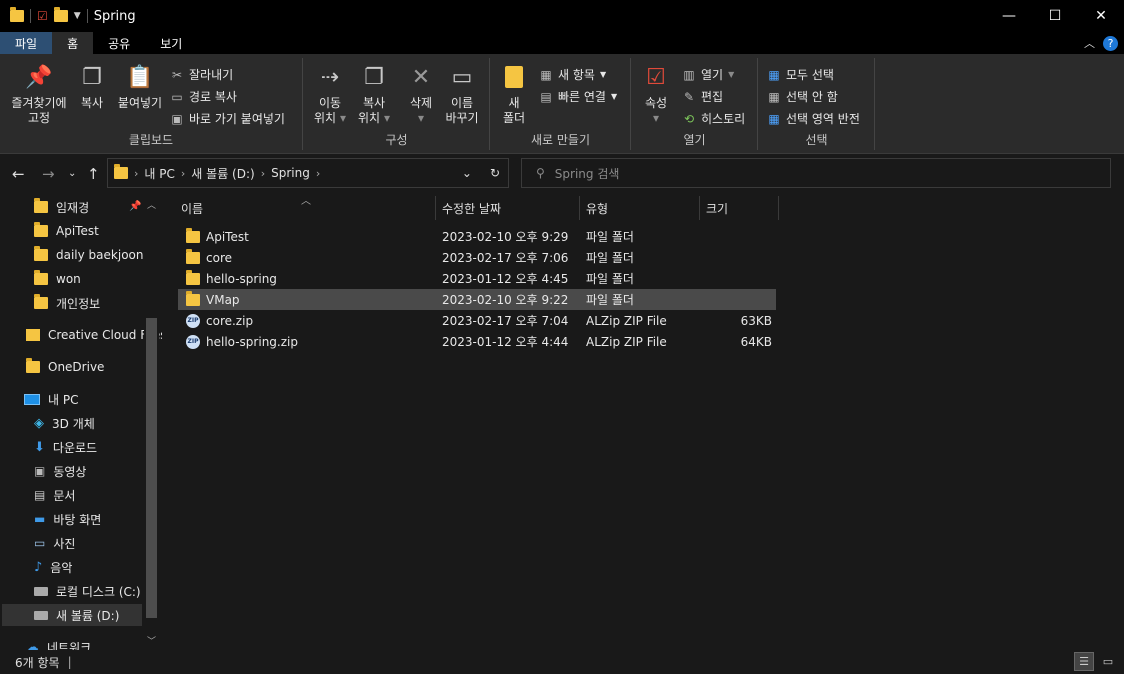 The width and height of the screenshot is (1124, 674). I want to click on file-row: core 2023-02-17 오후 7:06 파일 폴더, so click(477, 257).